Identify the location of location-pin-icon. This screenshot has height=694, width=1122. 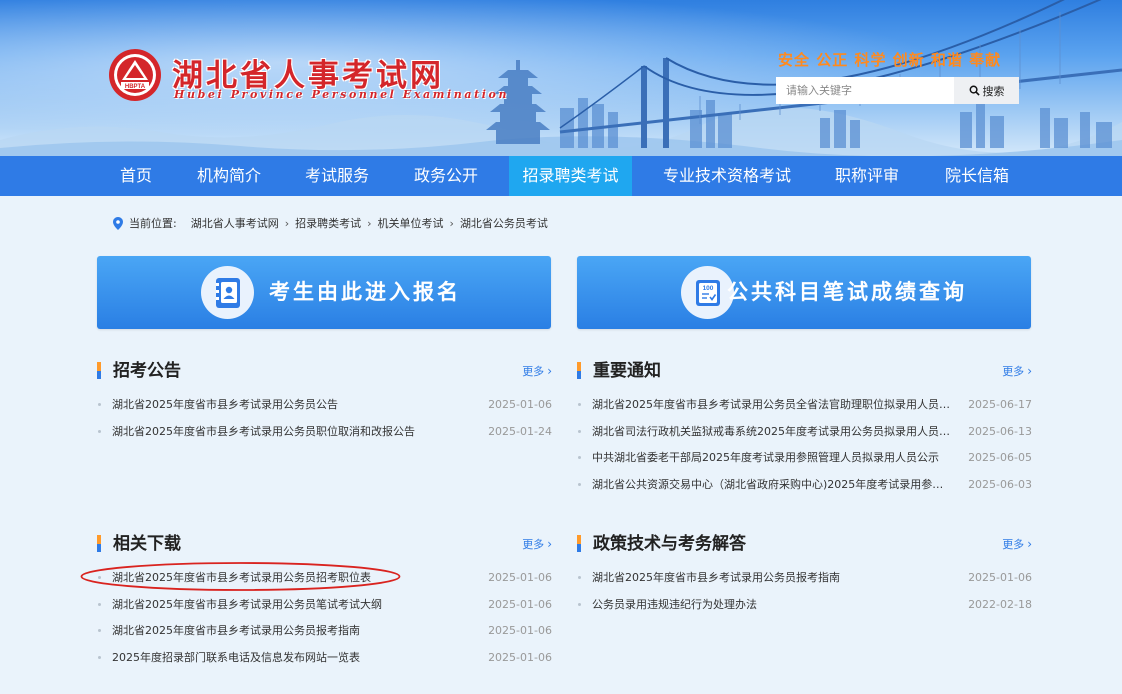
(118, 223).